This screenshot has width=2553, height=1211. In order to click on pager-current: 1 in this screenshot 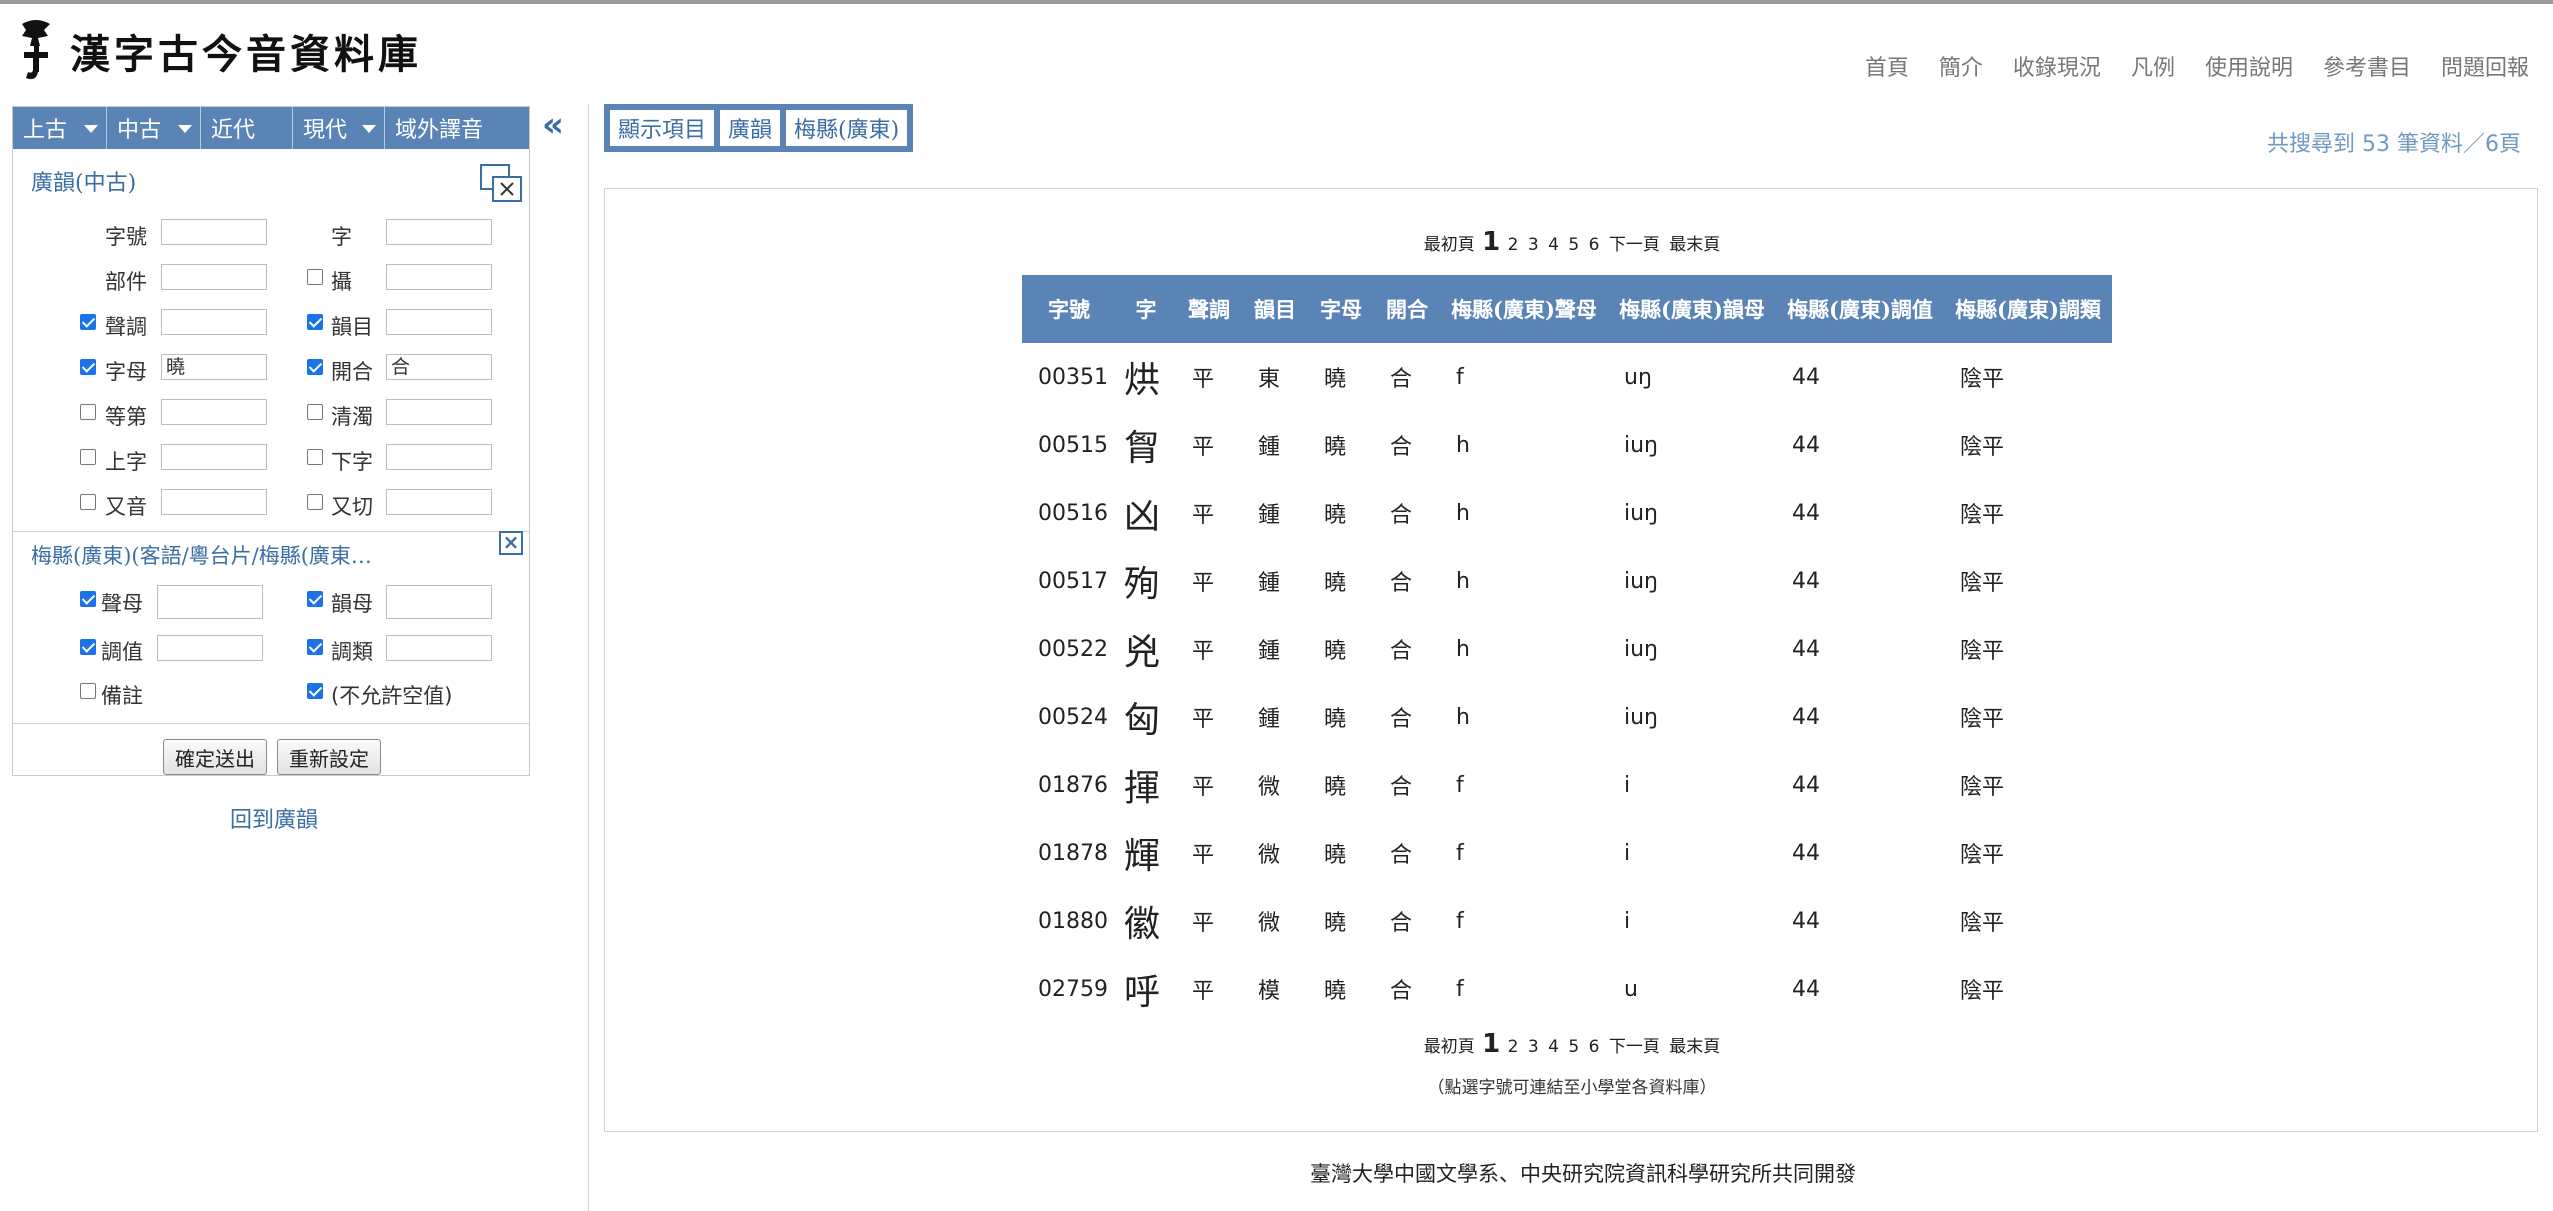, I will do `click(1491, 1044)`.